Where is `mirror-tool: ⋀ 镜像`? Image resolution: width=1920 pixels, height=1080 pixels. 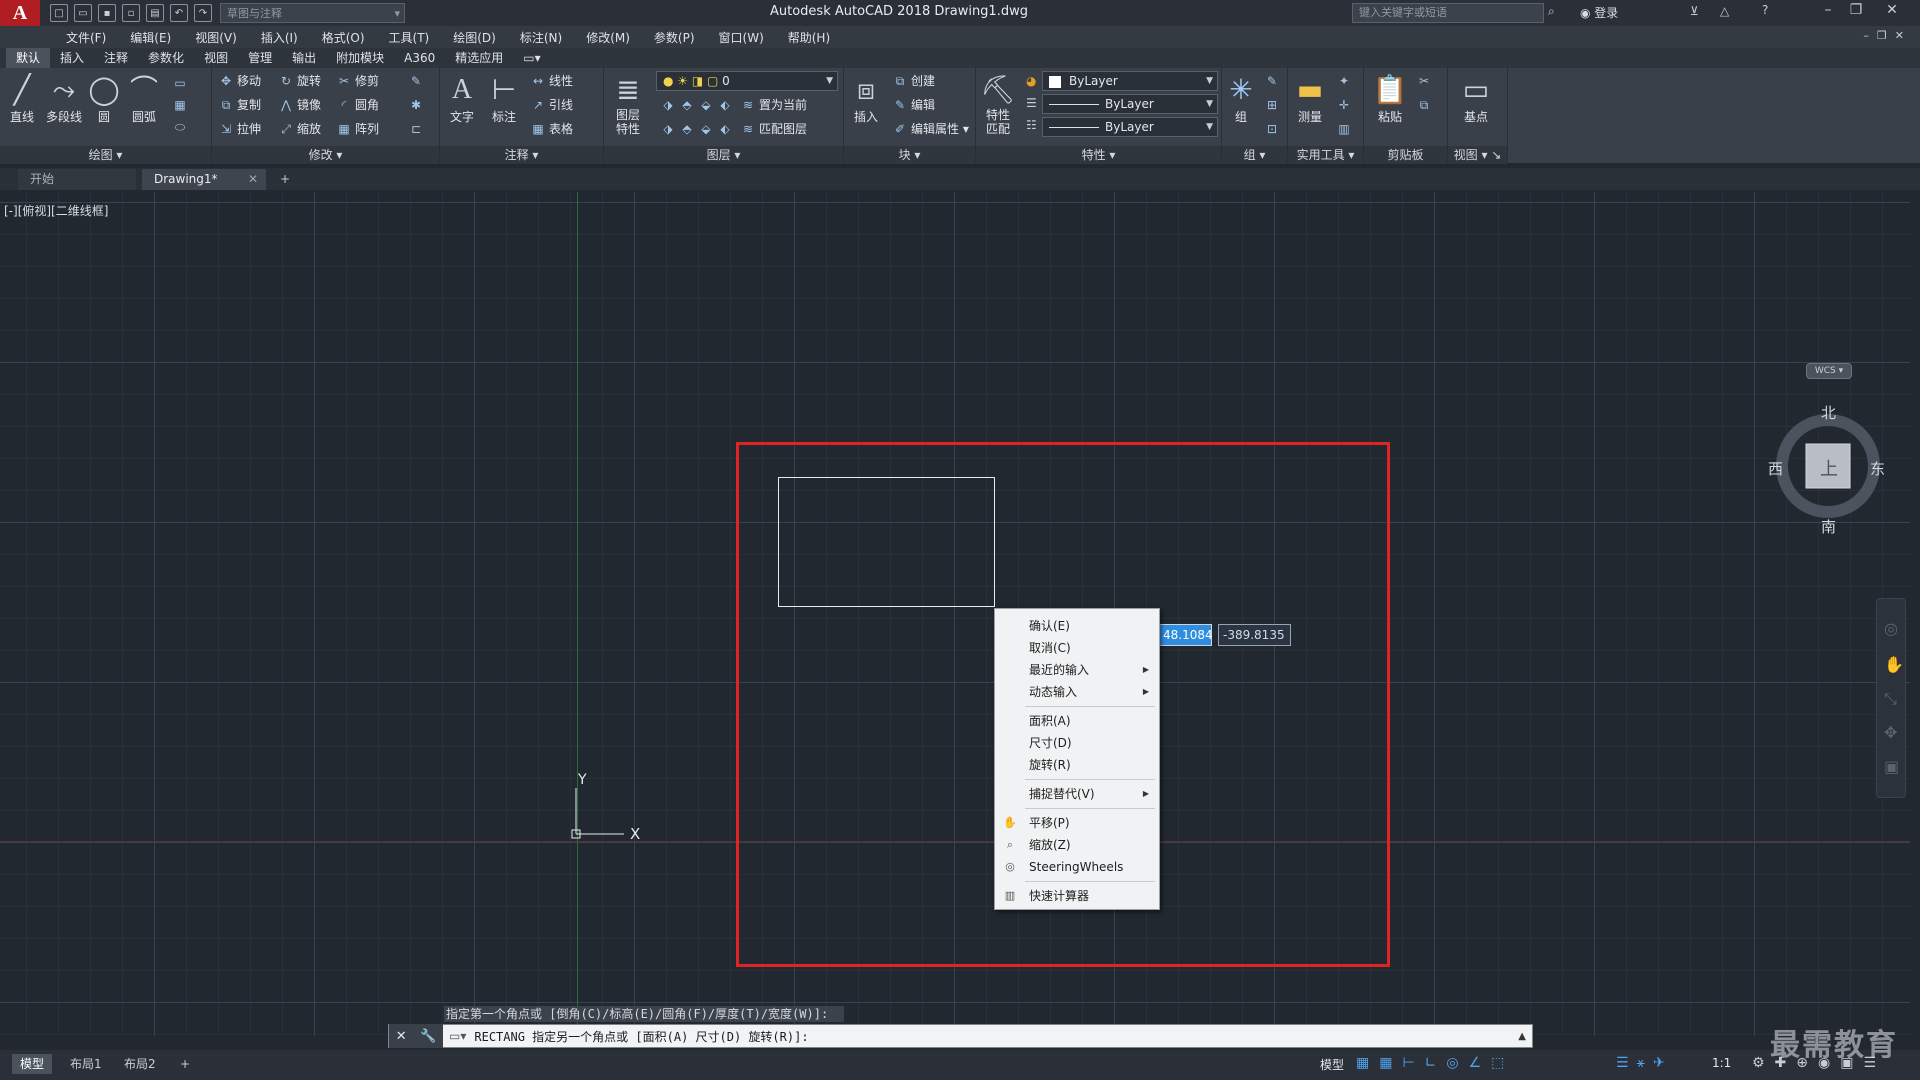 mirror-tool: ⋀ 镜像 is located at coordinates (299, 105).